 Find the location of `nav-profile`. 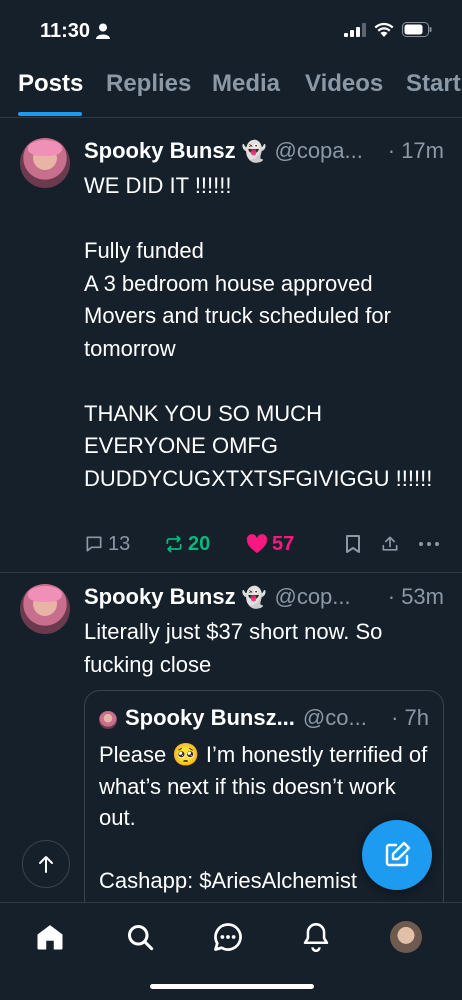

nav-profile is located at coordinates (406, 937).